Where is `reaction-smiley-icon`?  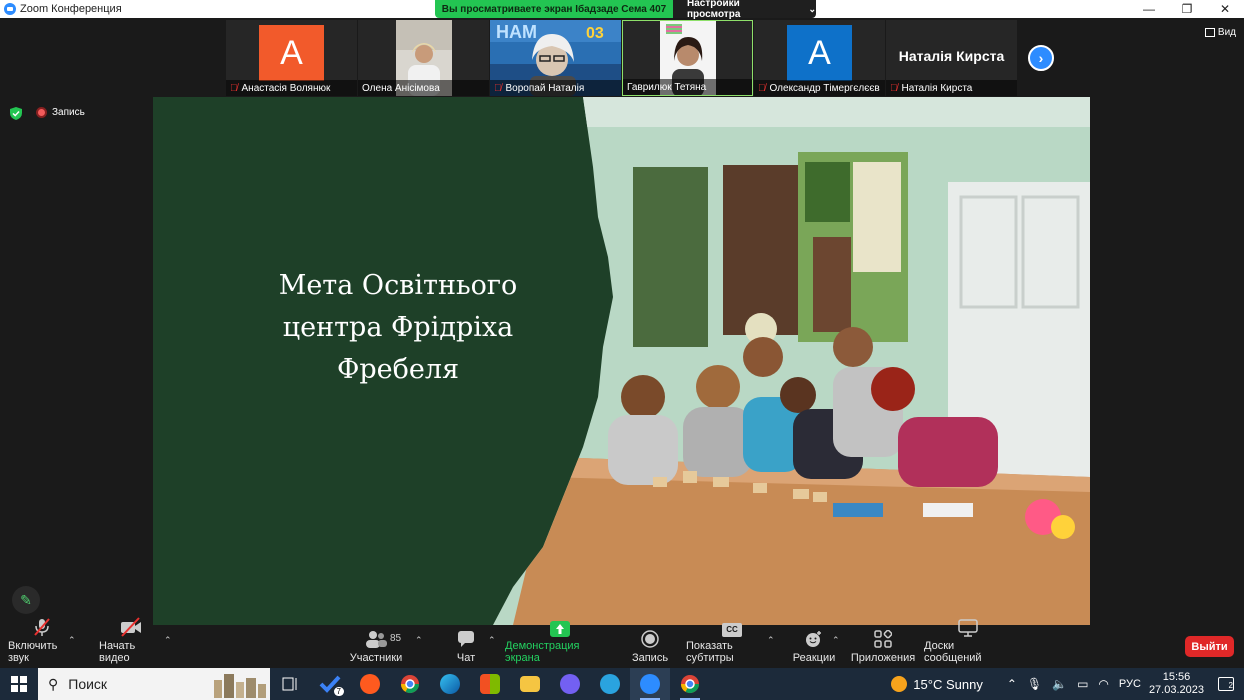
reaction-smiley-icon is located at coordinates (814, 639).